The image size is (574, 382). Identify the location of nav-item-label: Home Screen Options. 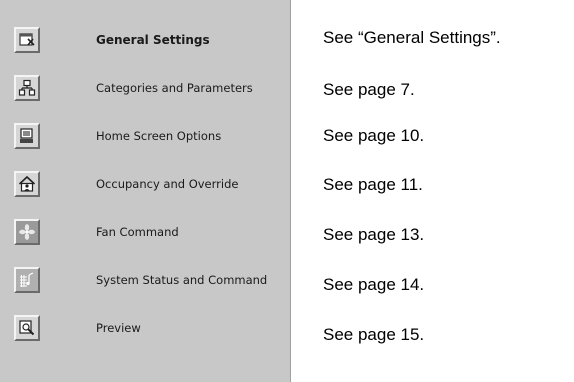
(159, 135).